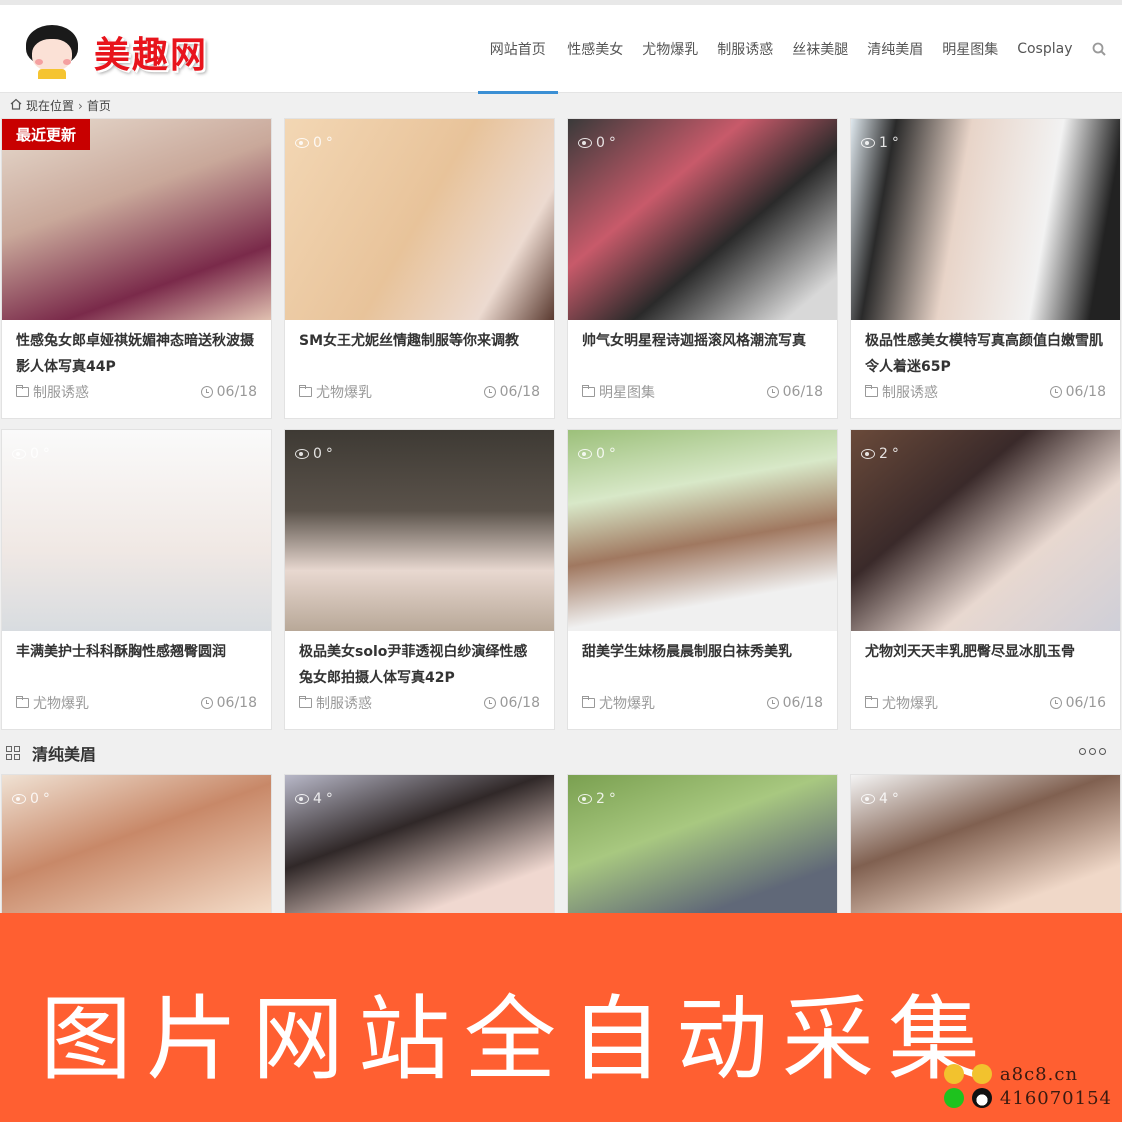 This screenshot has height=1122, width=1122. Describe the element at coordinates (419, 662) in the screenshot. I see `post-title: 极品美女solo尹菲透视白纱演绎性感兔女郎拍摄人体写真42P` at that location.